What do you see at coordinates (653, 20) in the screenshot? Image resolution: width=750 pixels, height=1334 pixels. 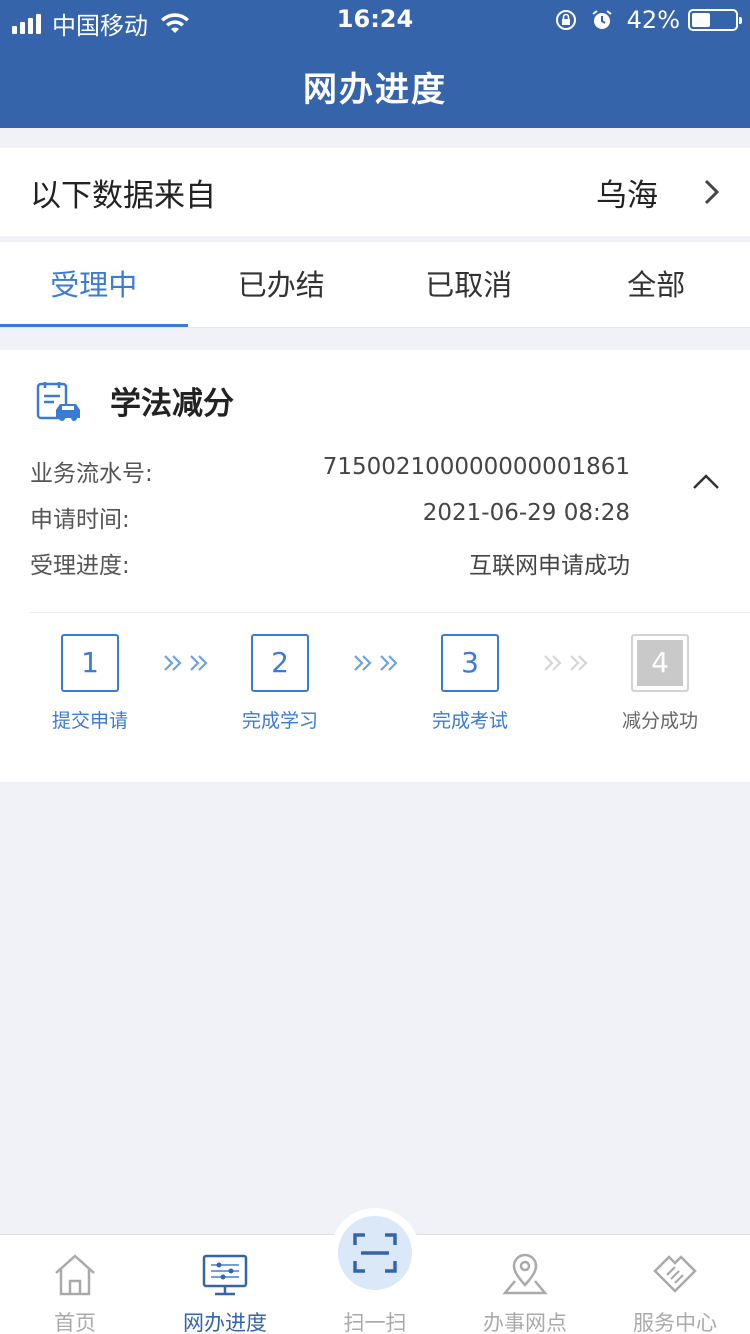 I see `battery-percent: 42%` at bounding box center [653, 20].